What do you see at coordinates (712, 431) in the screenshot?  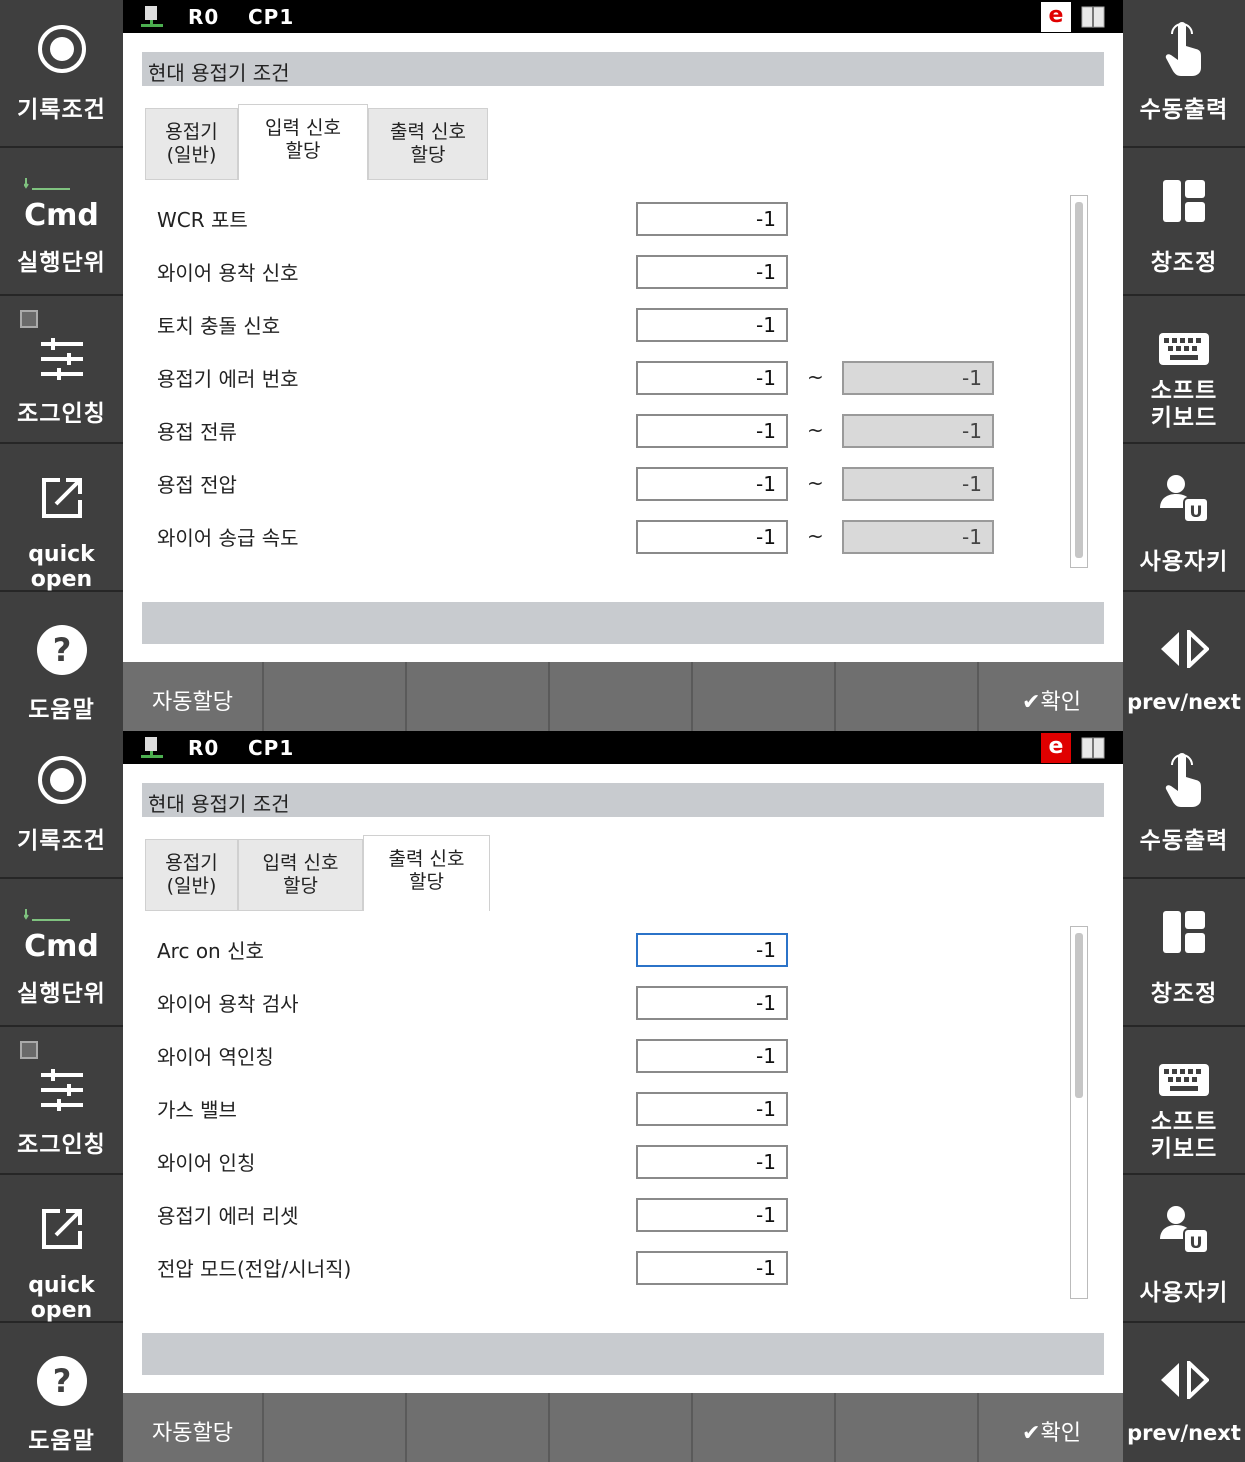 I see `weld-current-start-field: -1` at bounding box center [712, 431].